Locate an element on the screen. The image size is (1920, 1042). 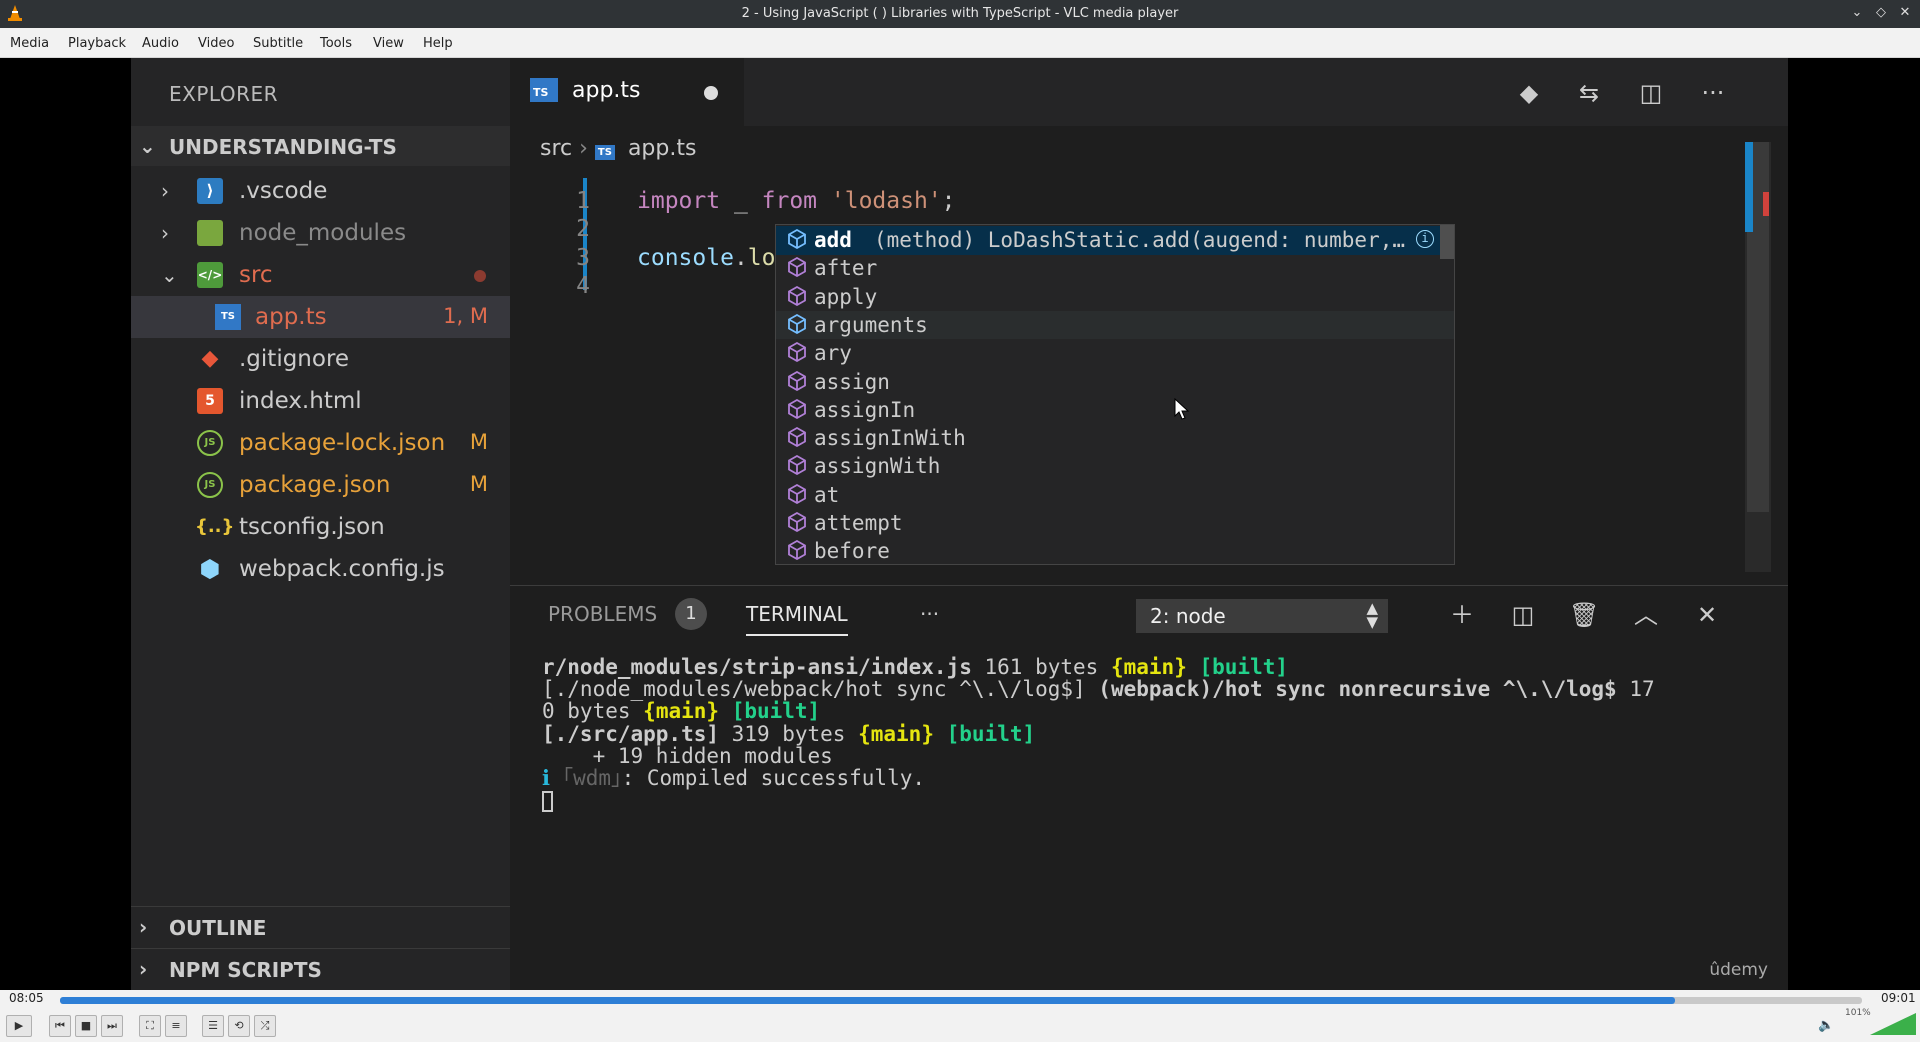
next-icon: ⏭ is located at coordinates (112, 1026).